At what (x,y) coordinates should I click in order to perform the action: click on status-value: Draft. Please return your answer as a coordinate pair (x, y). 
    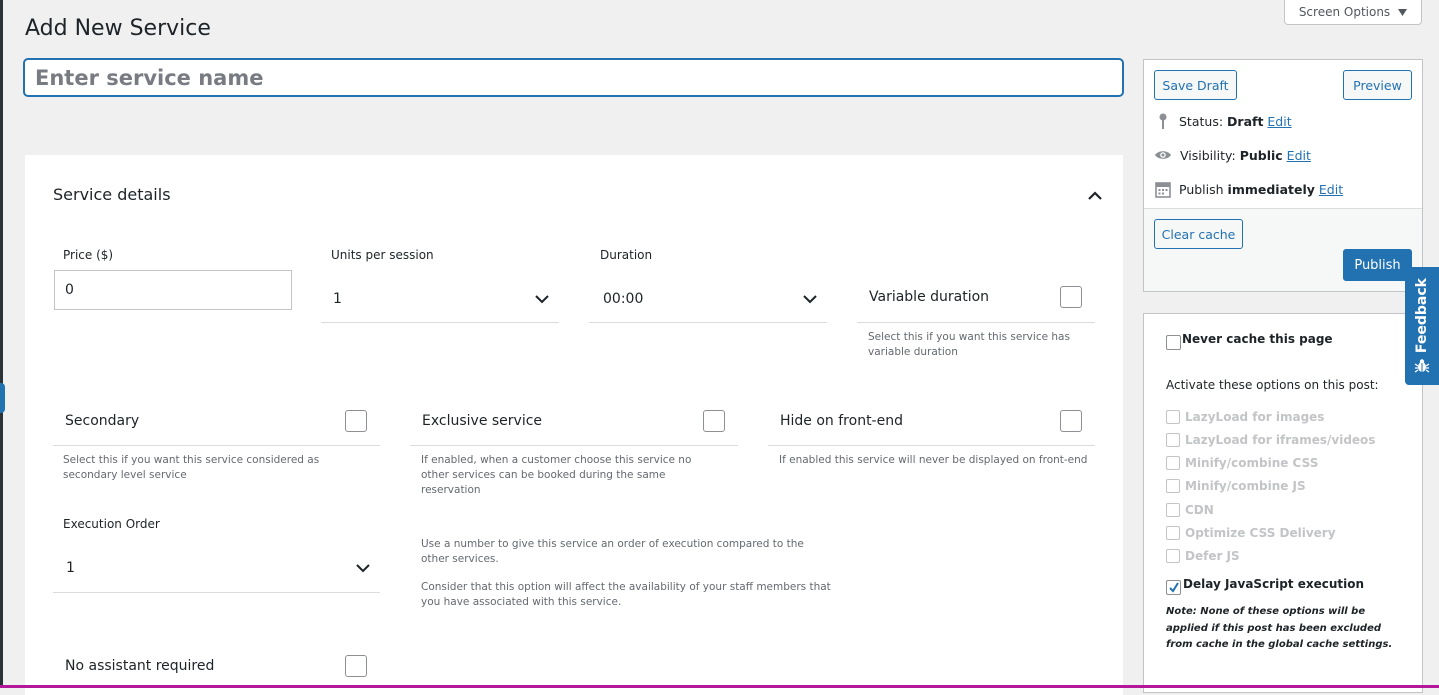
    Looking at the image, I should click on (1245, 121).